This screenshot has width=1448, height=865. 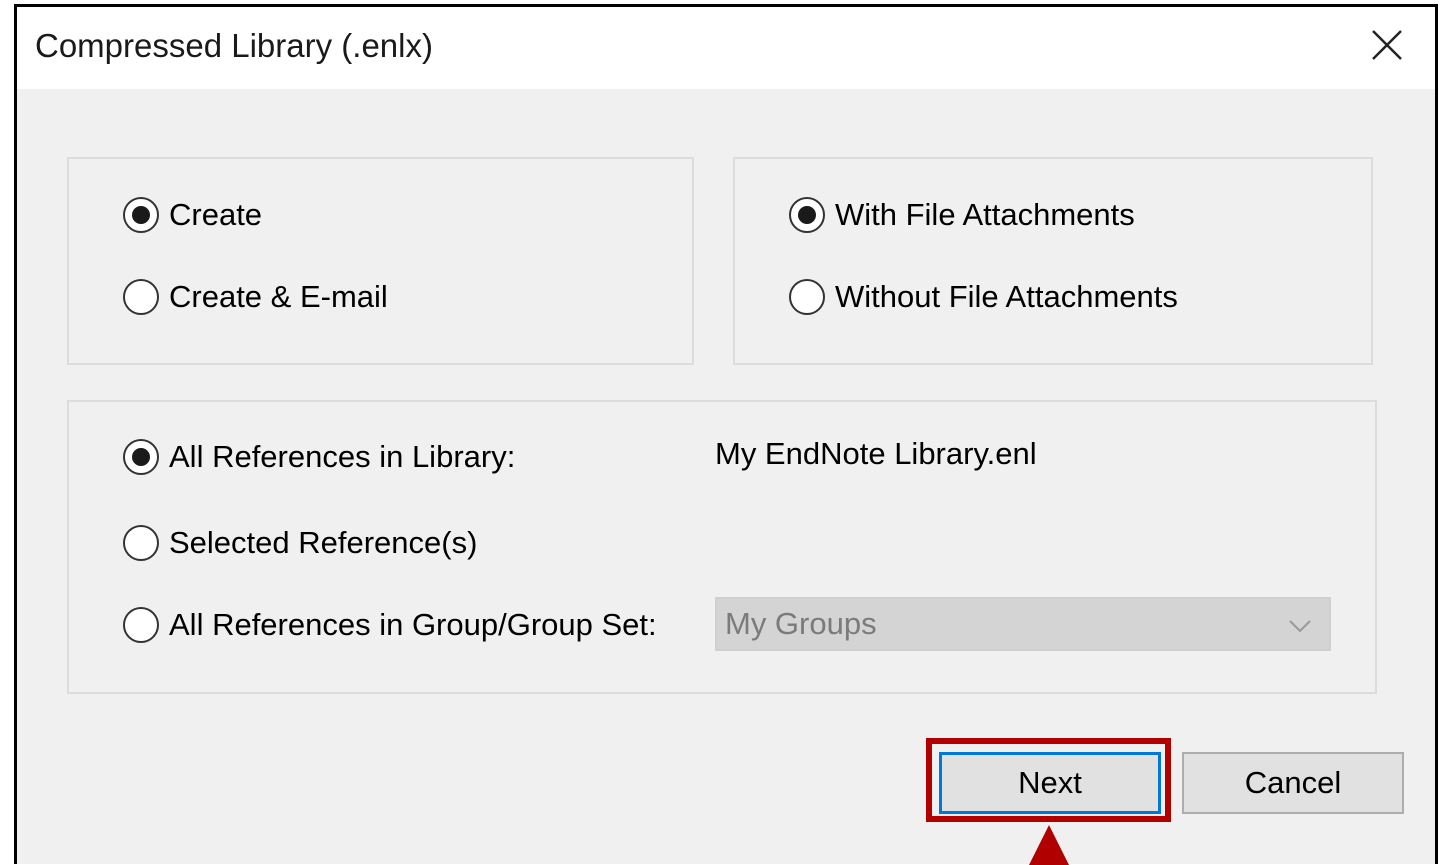 I want to click on group-dropdown-value: My Groups, so click(x=801, y=623).